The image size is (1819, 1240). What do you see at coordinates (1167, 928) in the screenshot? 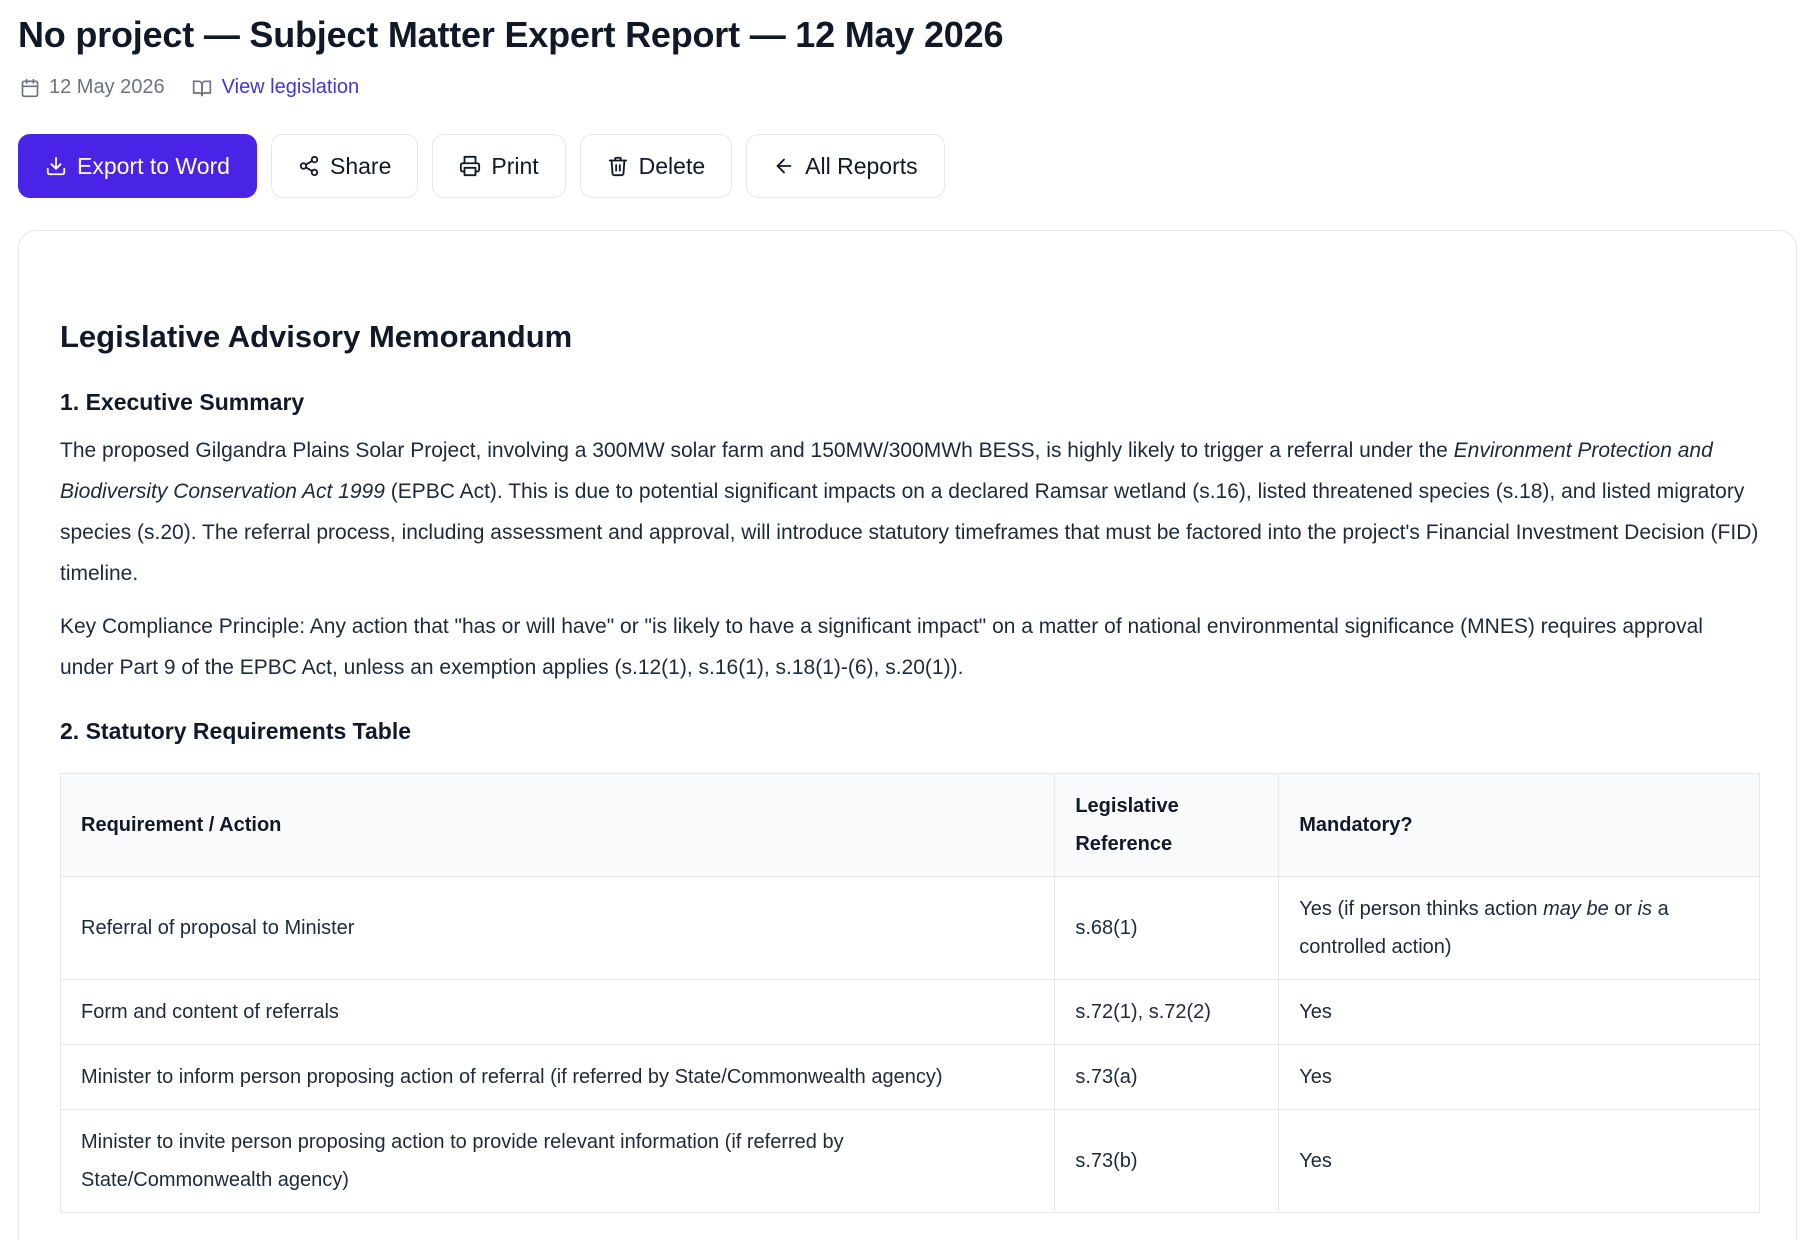
I see `reference-cell: s.68(1)` at bounding box center [1167, 928].